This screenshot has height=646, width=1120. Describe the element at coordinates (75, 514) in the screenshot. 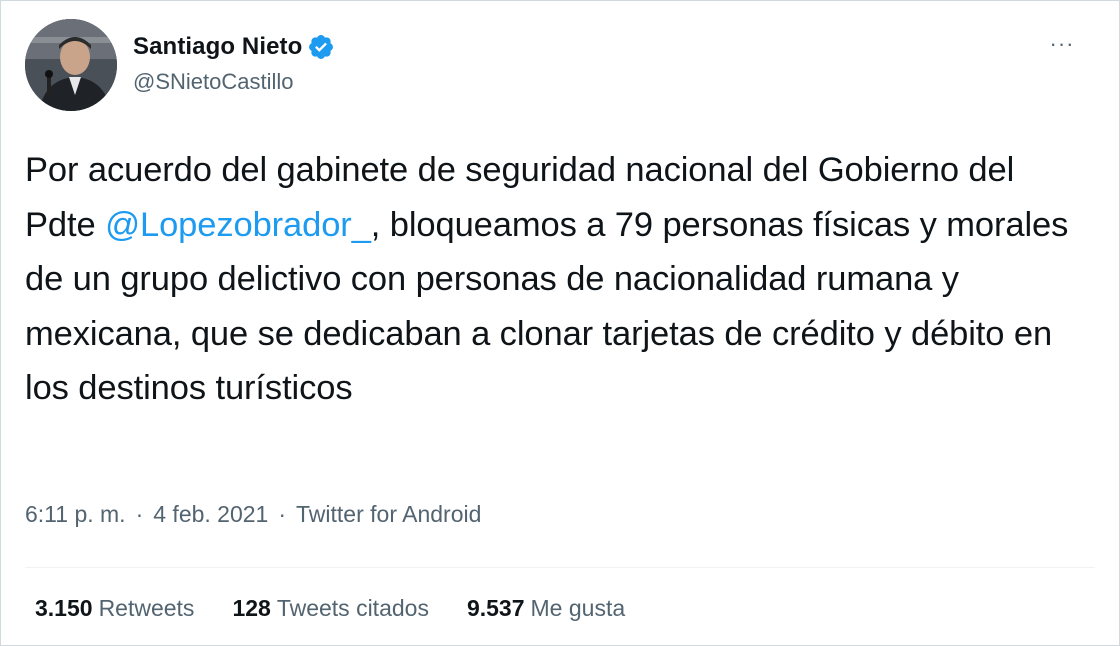

I see `tweet-time: 6:11 p. m.` at that location.